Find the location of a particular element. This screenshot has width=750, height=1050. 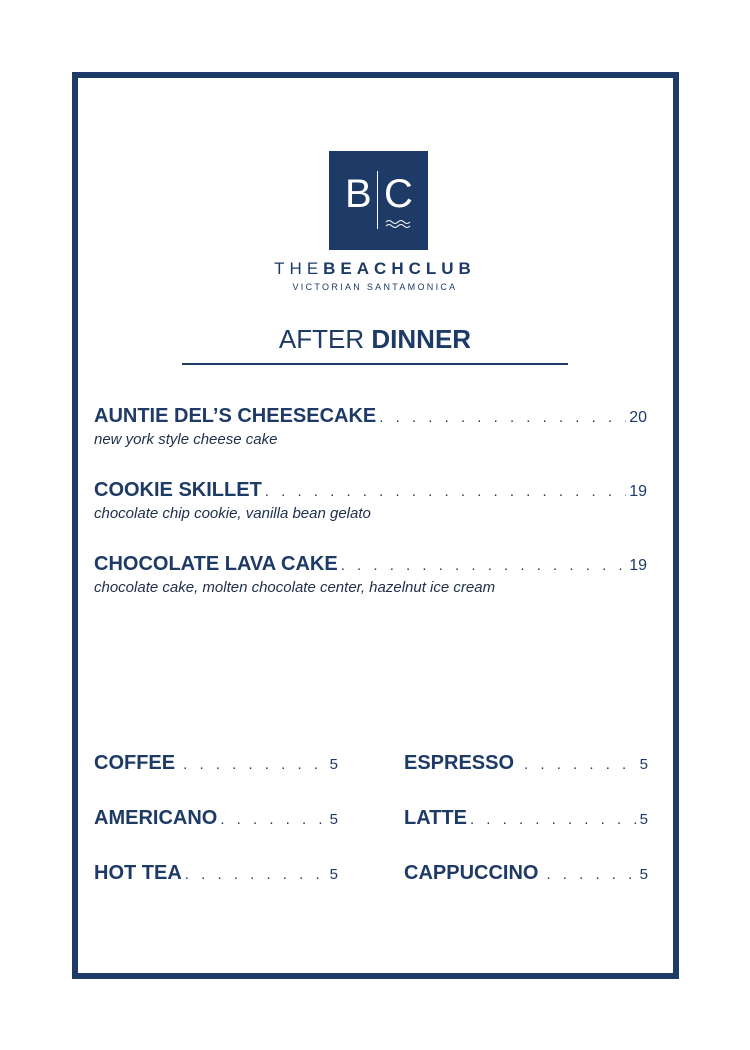

logo-letter-c: C is located at coordinates (399, 194).